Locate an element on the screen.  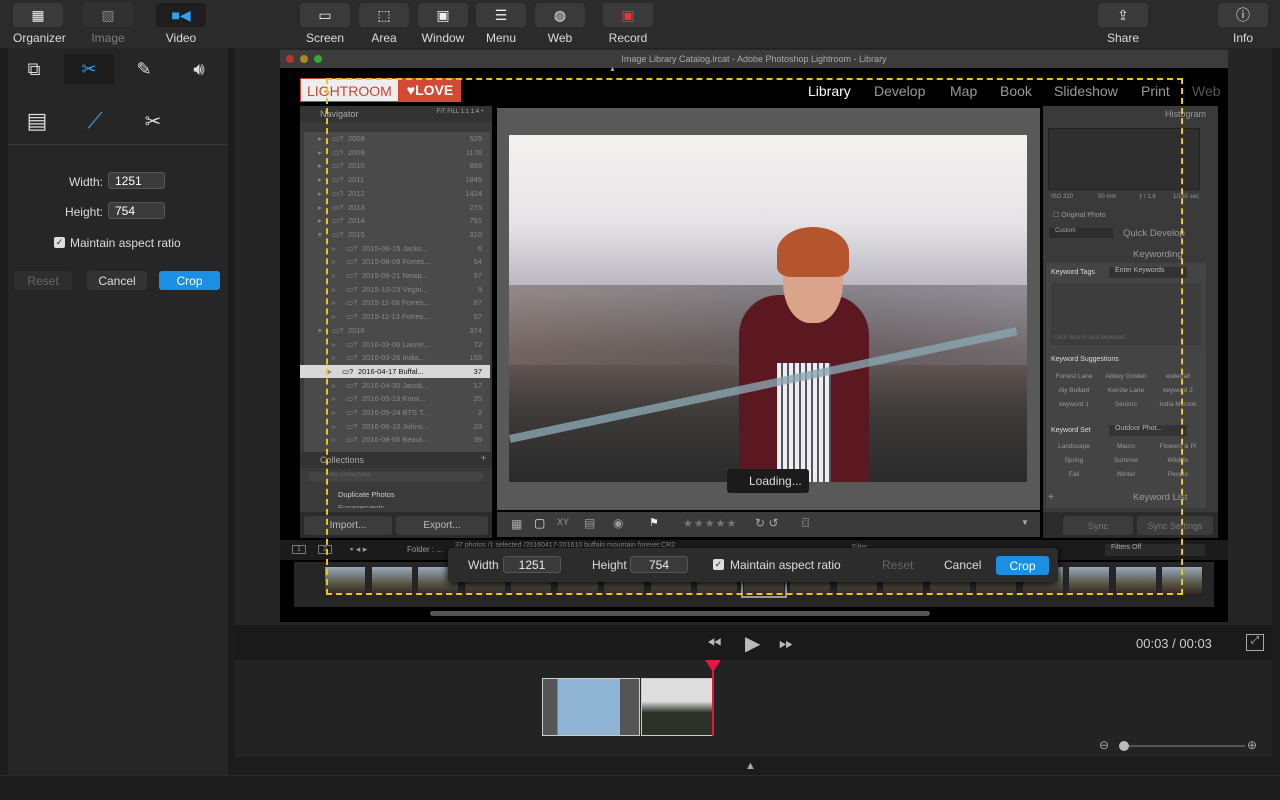
web-capture-button: ◍ Web is located at coordinates (560, 24).